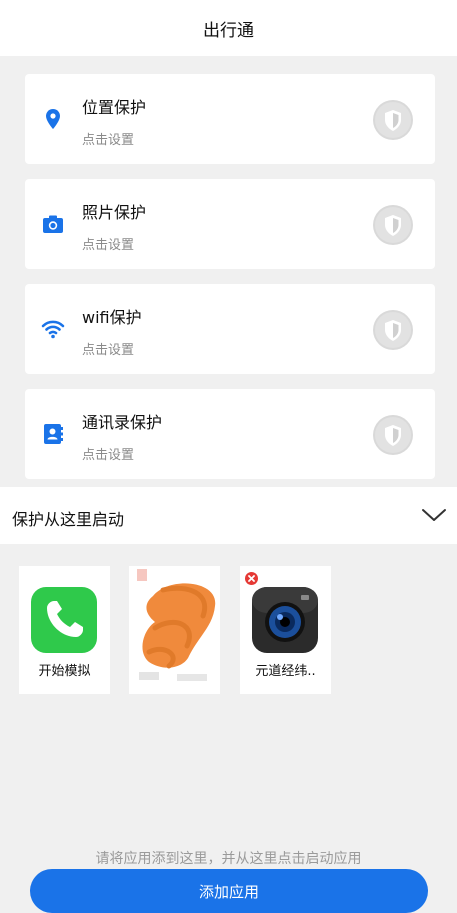 The height and width of the screenshot is (913, 457). I want to click on page-title: 出行通, so click(228, 30).